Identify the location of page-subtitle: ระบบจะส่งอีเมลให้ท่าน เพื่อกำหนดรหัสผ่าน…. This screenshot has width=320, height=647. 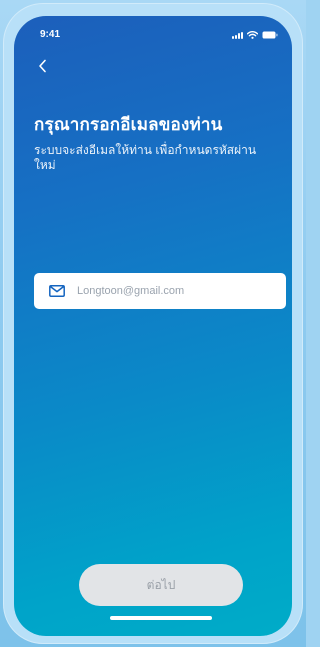
(145, 157).